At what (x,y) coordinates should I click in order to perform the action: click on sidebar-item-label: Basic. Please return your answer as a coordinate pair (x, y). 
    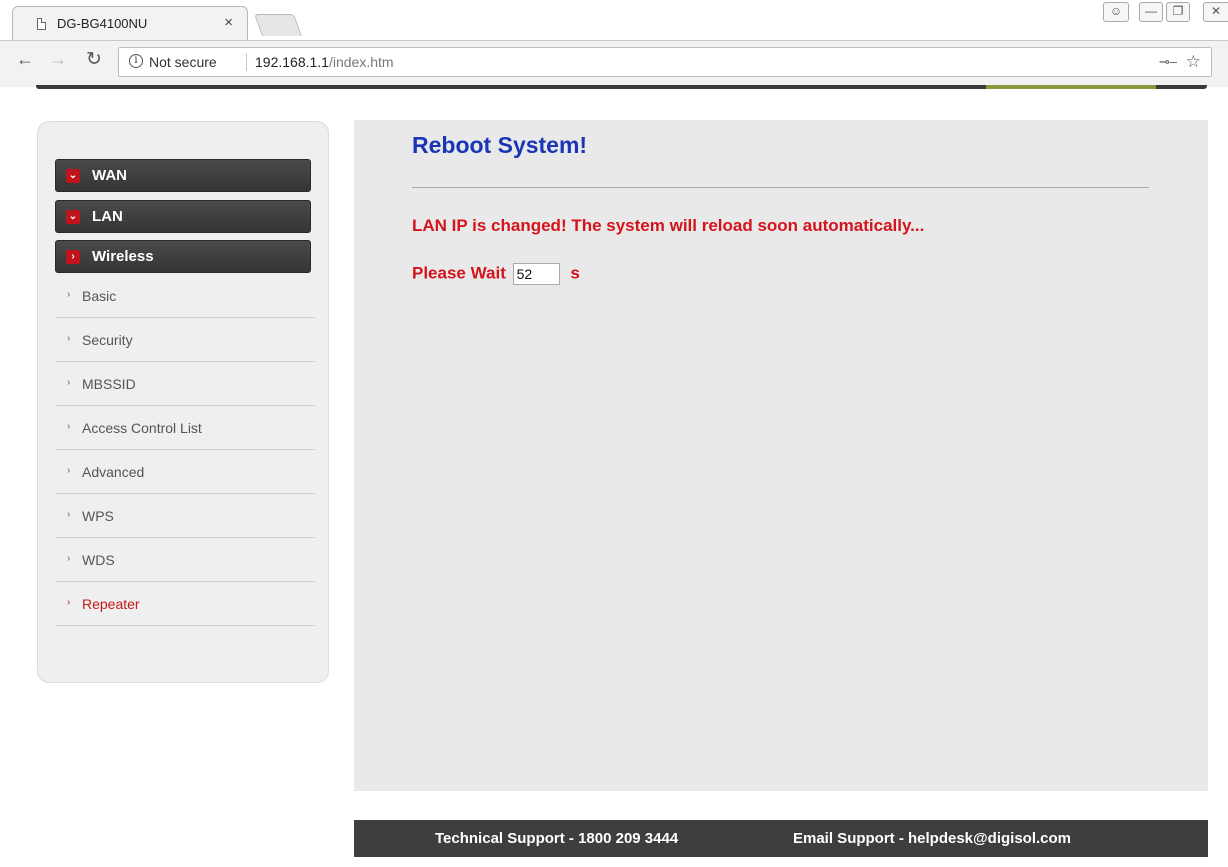
    Looking at the image, I should click on (99, 296).